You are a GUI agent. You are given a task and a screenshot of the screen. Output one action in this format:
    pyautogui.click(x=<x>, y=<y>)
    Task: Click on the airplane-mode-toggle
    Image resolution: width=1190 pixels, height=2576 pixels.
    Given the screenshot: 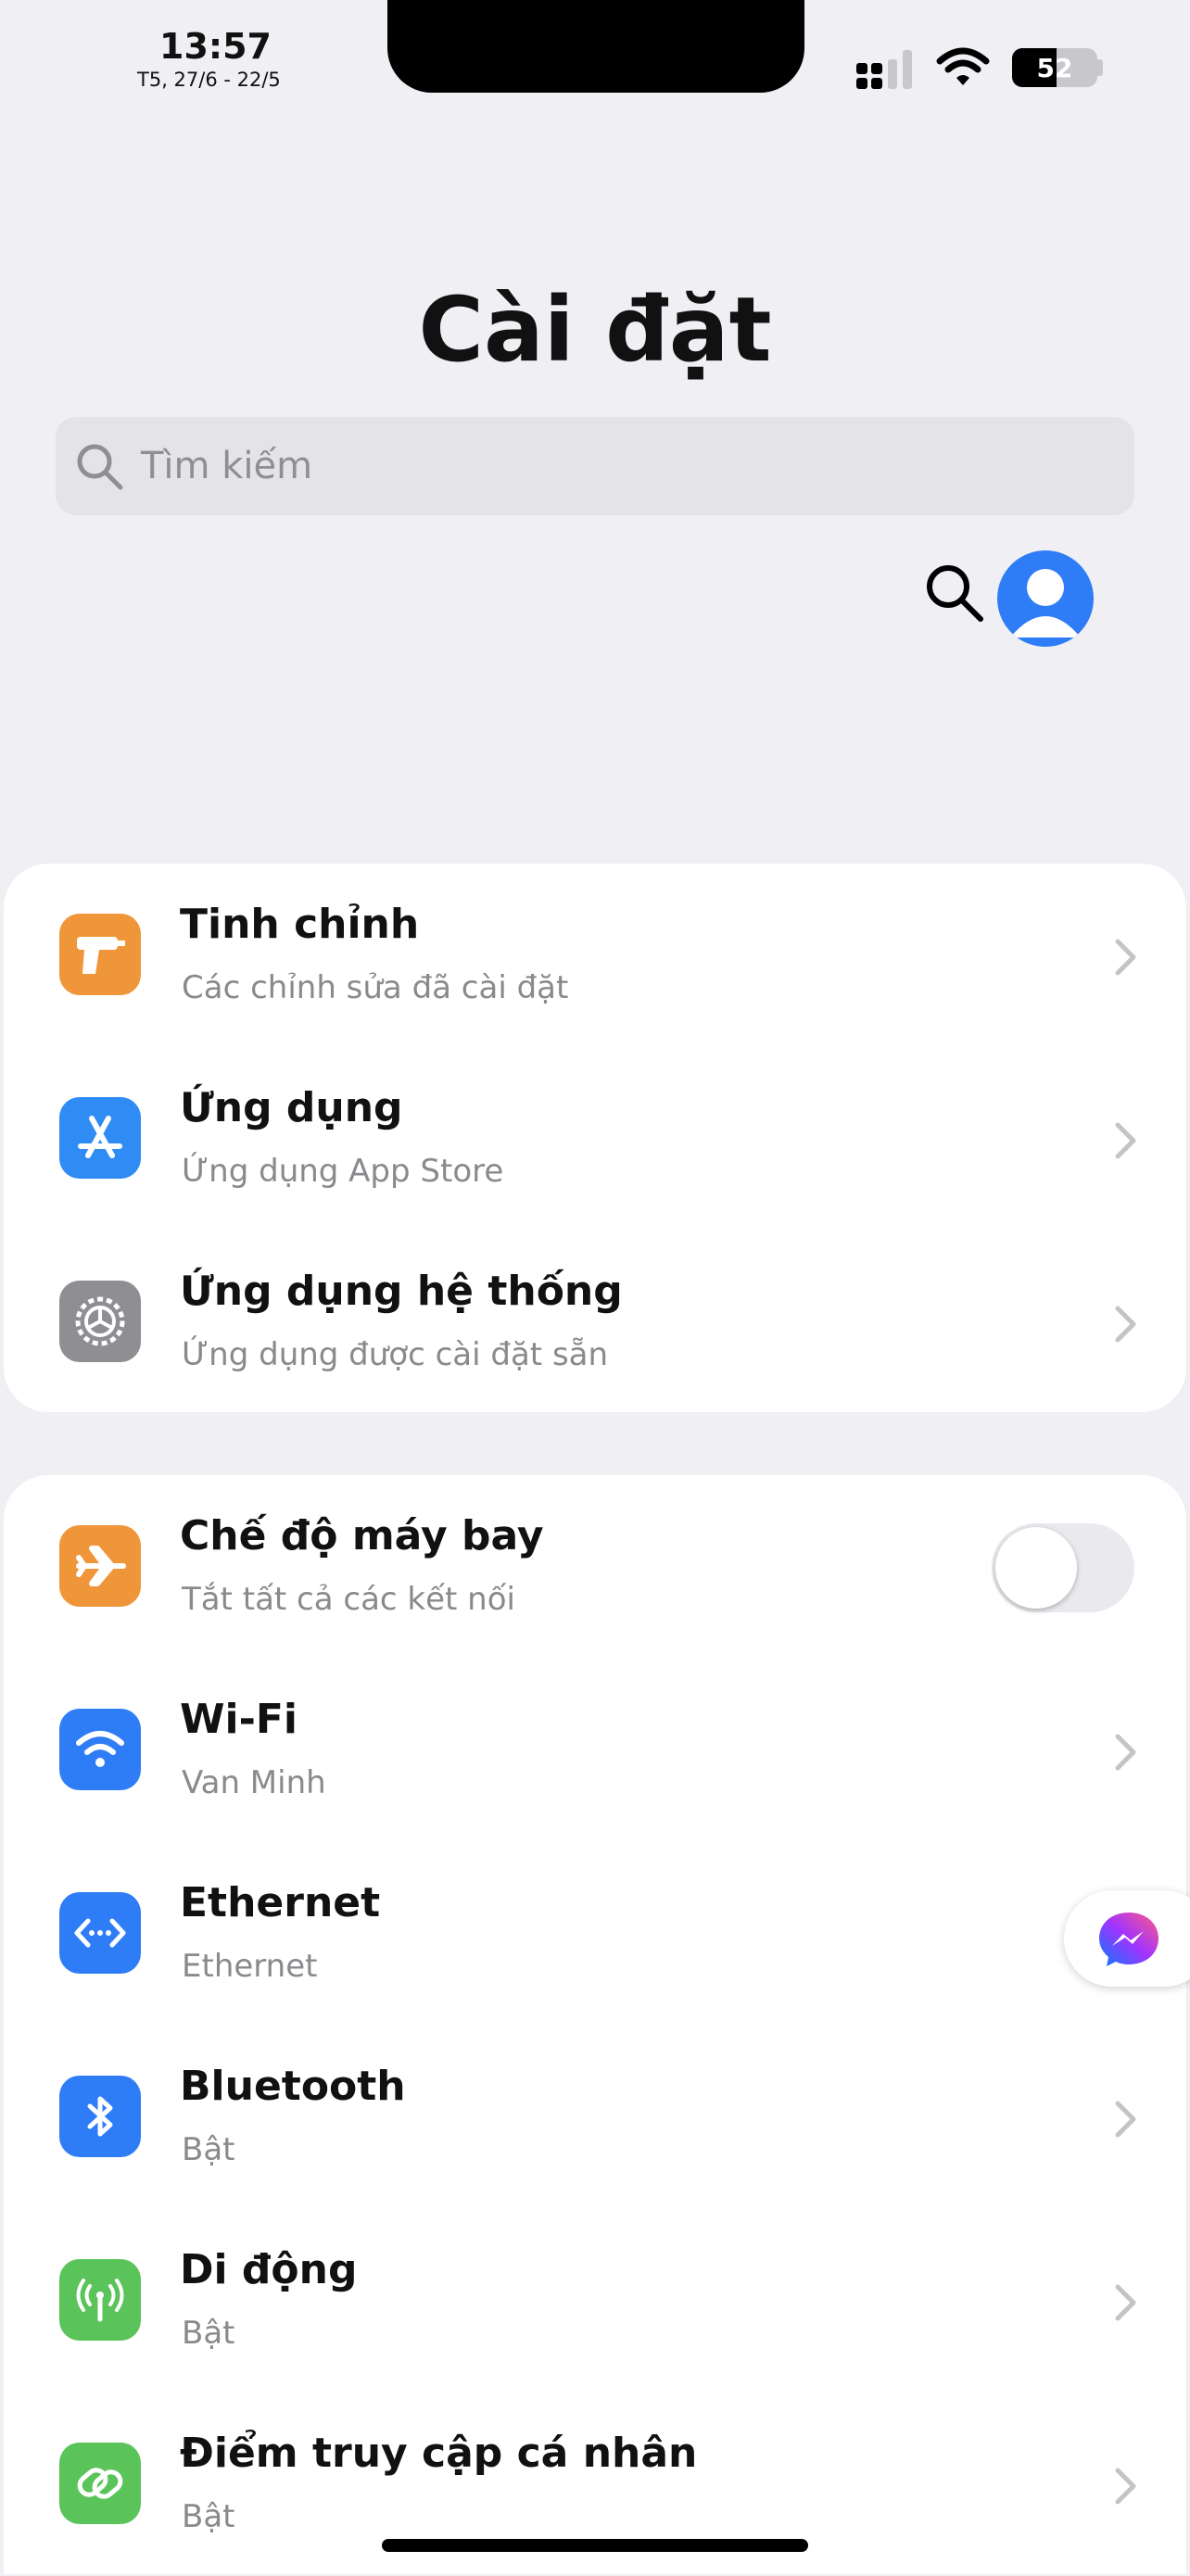 What is the action you would take?
    pyautogui.click(x=1063, y=1567)
    